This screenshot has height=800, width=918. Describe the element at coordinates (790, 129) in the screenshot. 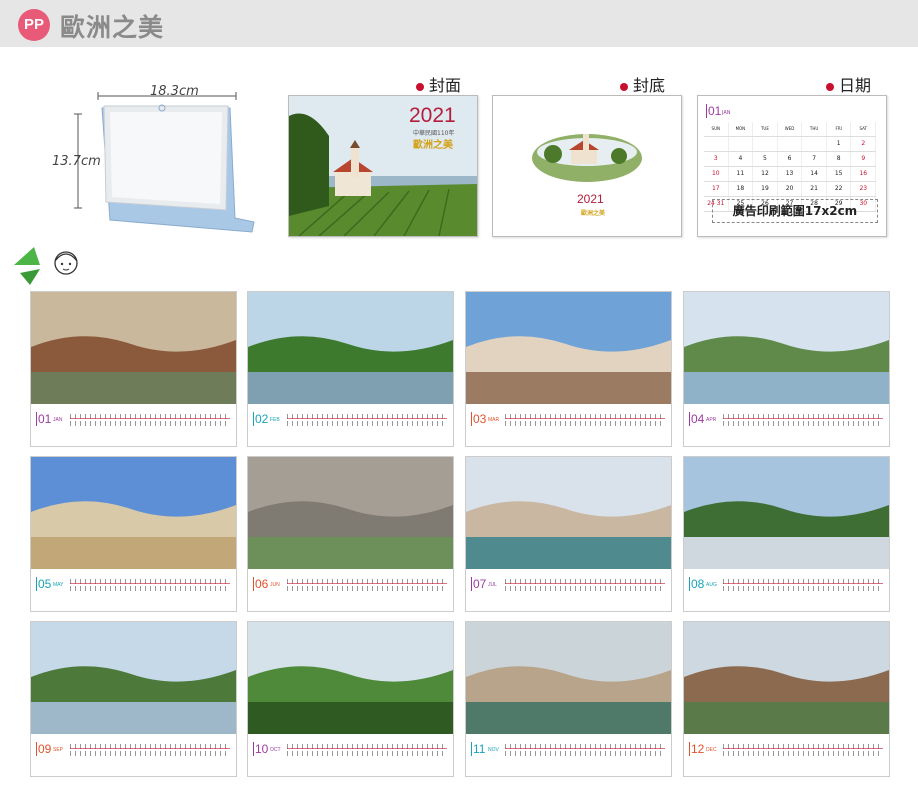

I see `weekday-row: SUN MON TUE WED THU FRI SAT` at that location.